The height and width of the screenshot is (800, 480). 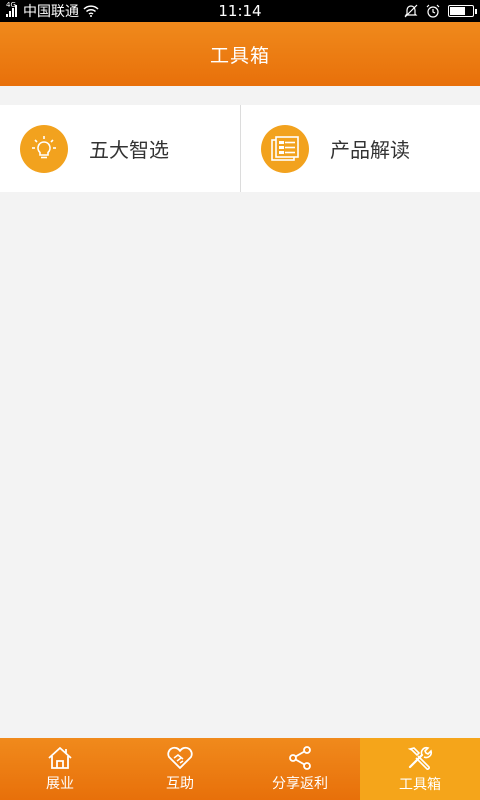 I want to click on nav-label: 展业, so click(x=60, y=783).